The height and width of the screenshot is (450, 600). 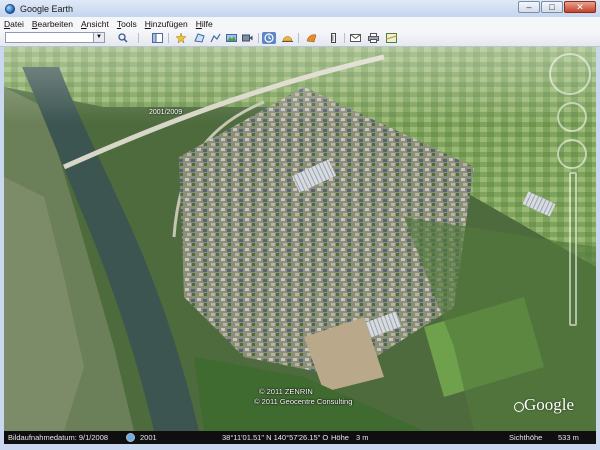 What do you see at coordinates (215, 38) in the screenshot?
I see `path-icon` at bounding box center [215, 38].